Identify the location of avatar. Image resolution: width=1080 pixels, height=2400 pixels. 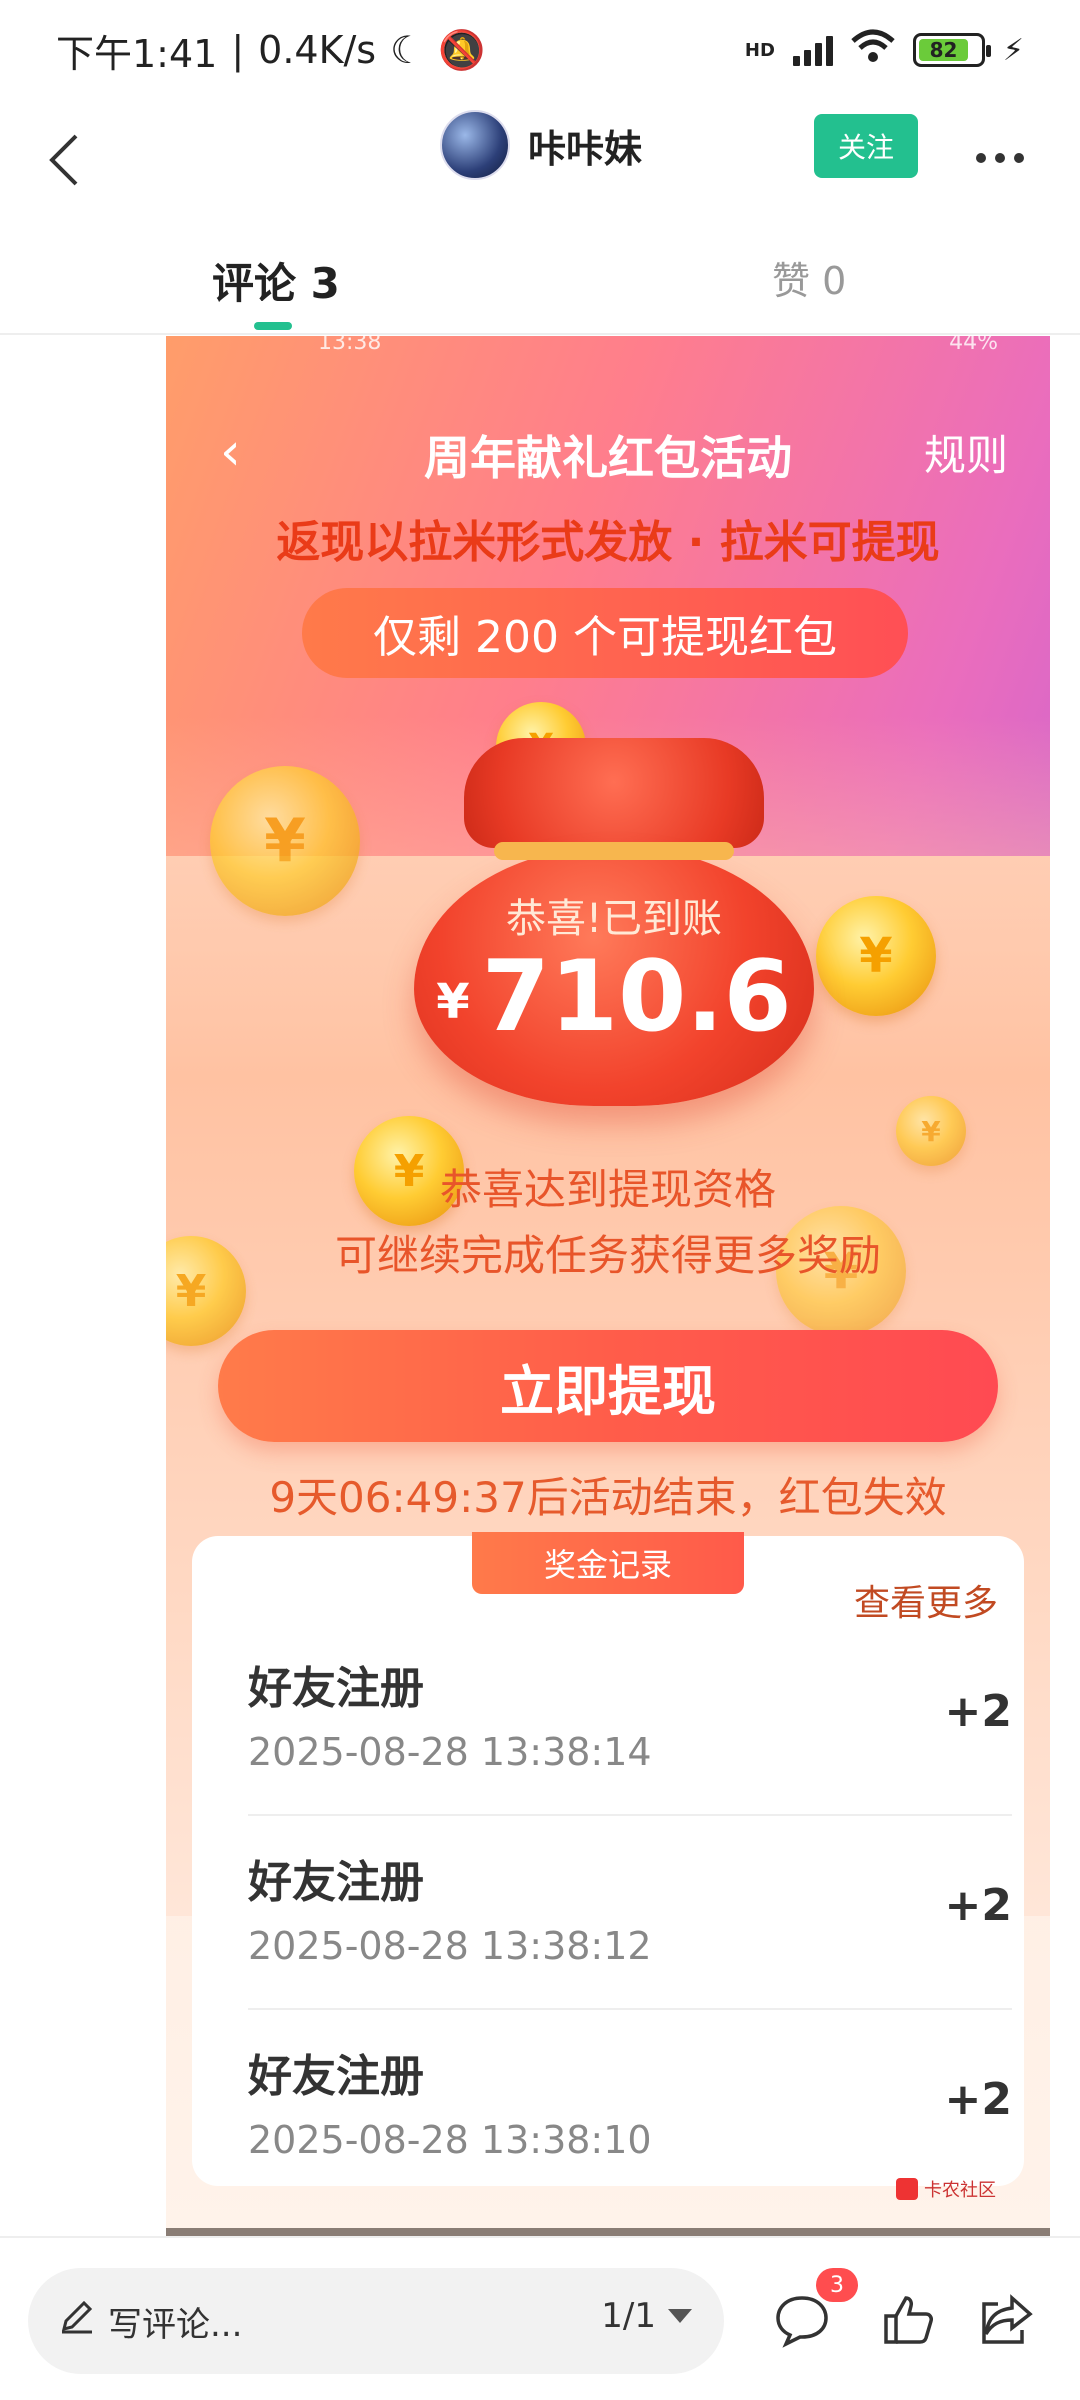
(475, 145).